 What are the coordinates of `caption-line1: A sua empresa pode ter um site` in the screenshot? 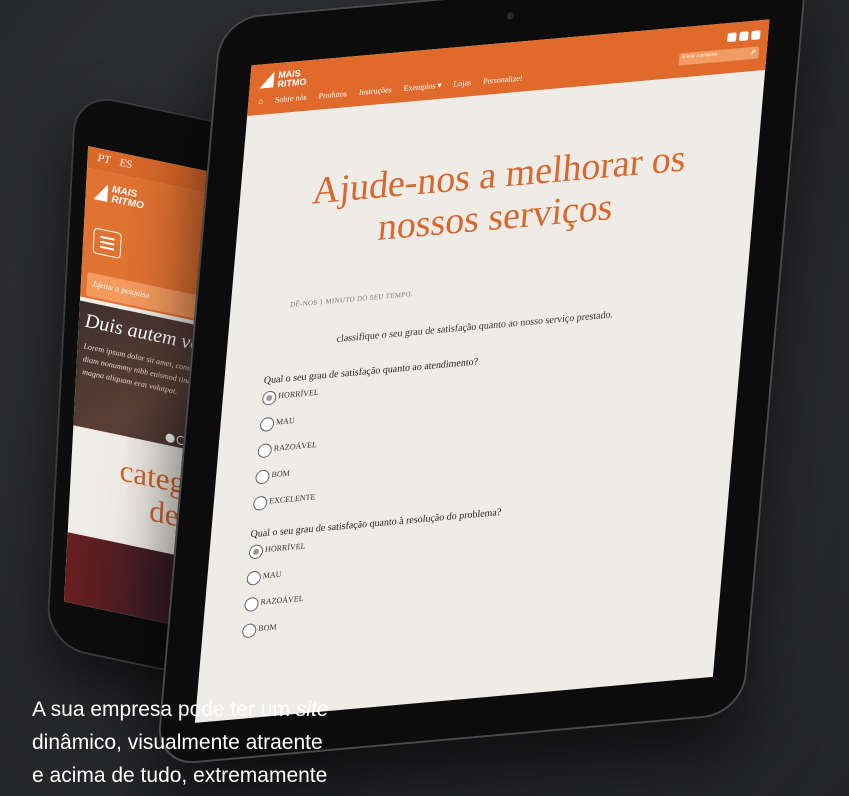 It's located at (180, 709).